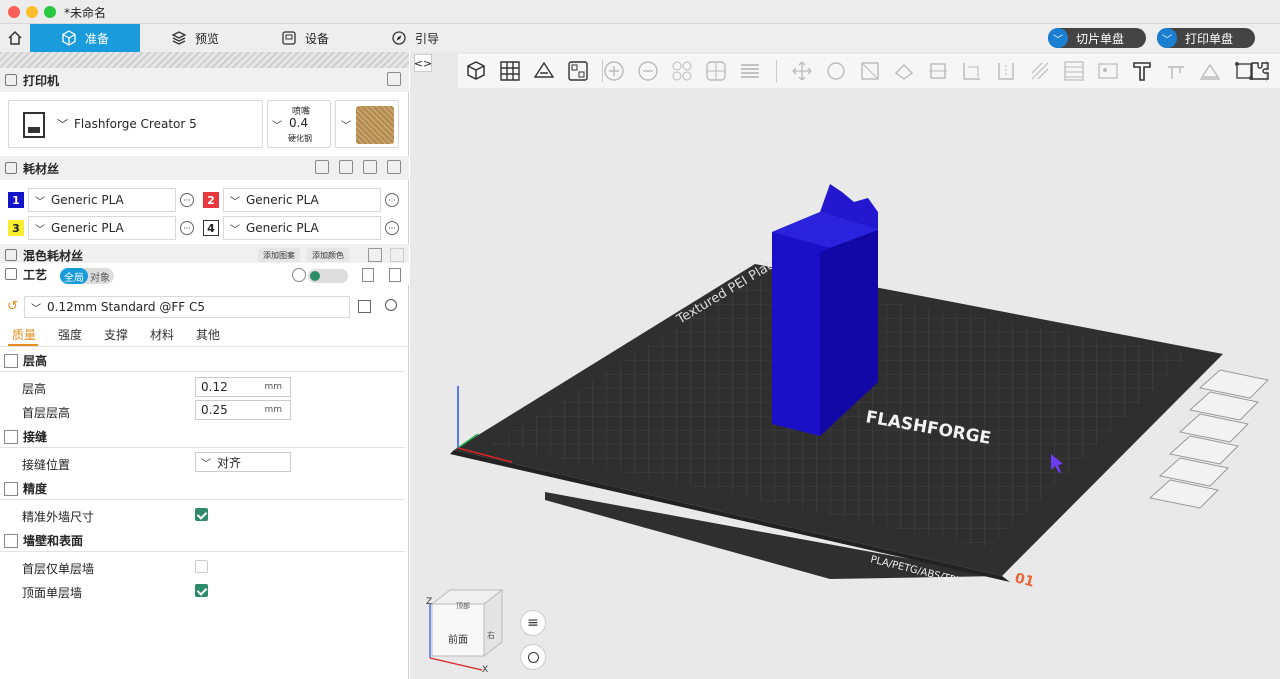  What do you see at coordinates (640, 38) in the screenshot?
I see `main-tab-bar: 准备 预览 设备 引导 ﹀ 切片单盘 ﹀ 打印单盘` at bounding box center [640, 38].